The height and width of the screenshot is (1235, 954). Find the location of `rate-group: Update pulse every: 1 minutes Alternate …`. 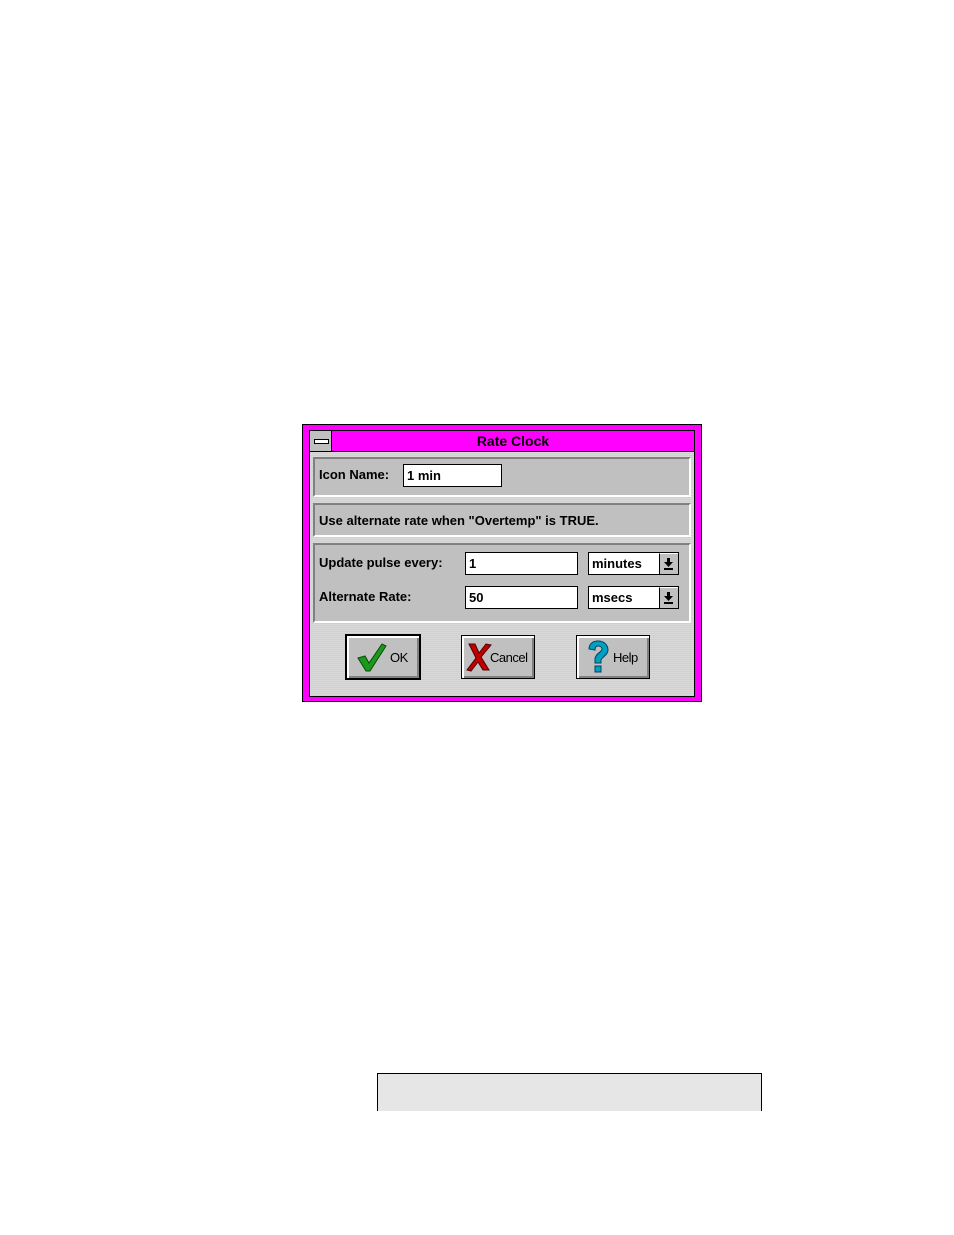

rate-group: Update pulse every: 1 minutes Alternate … is located at coordinates (502, 583).